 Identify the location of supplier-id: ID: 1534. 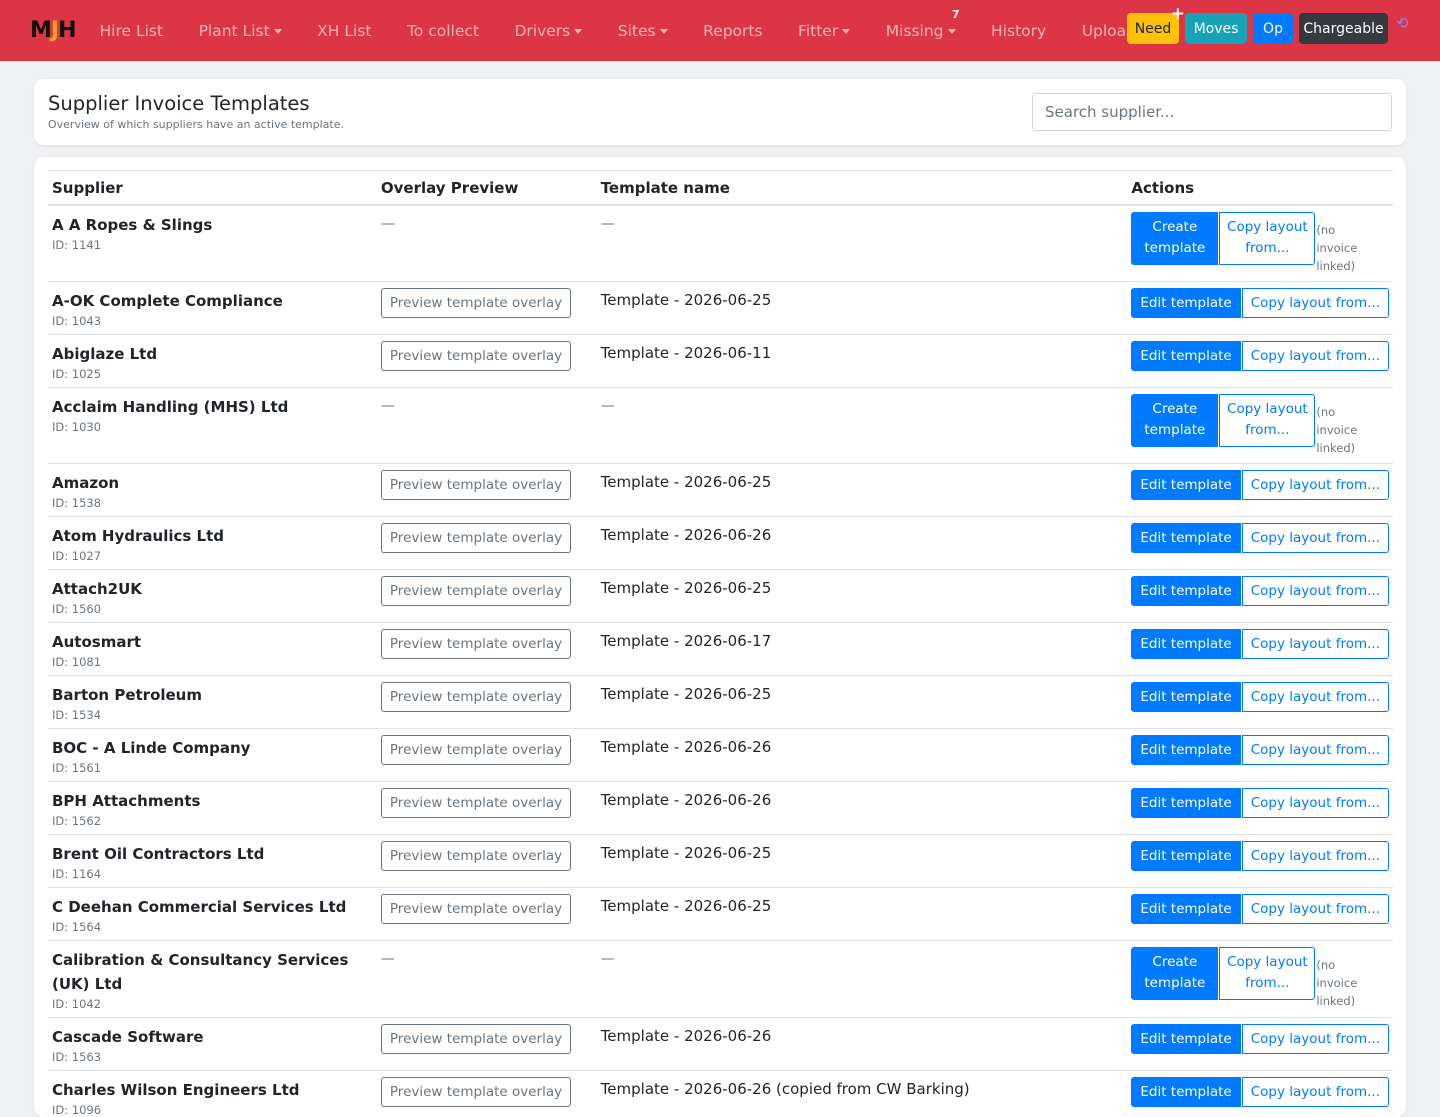
(212, 715).